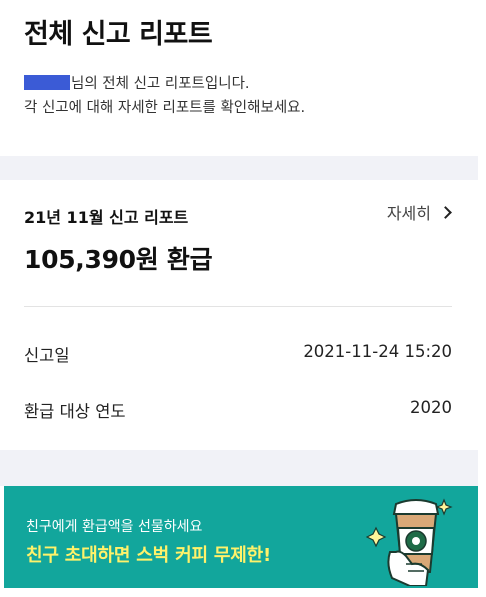  What do you see at coordinates (75, 411) in the screenshot?
I see `row-label: 환급 대상 연도` at bounding box center [75, 411].